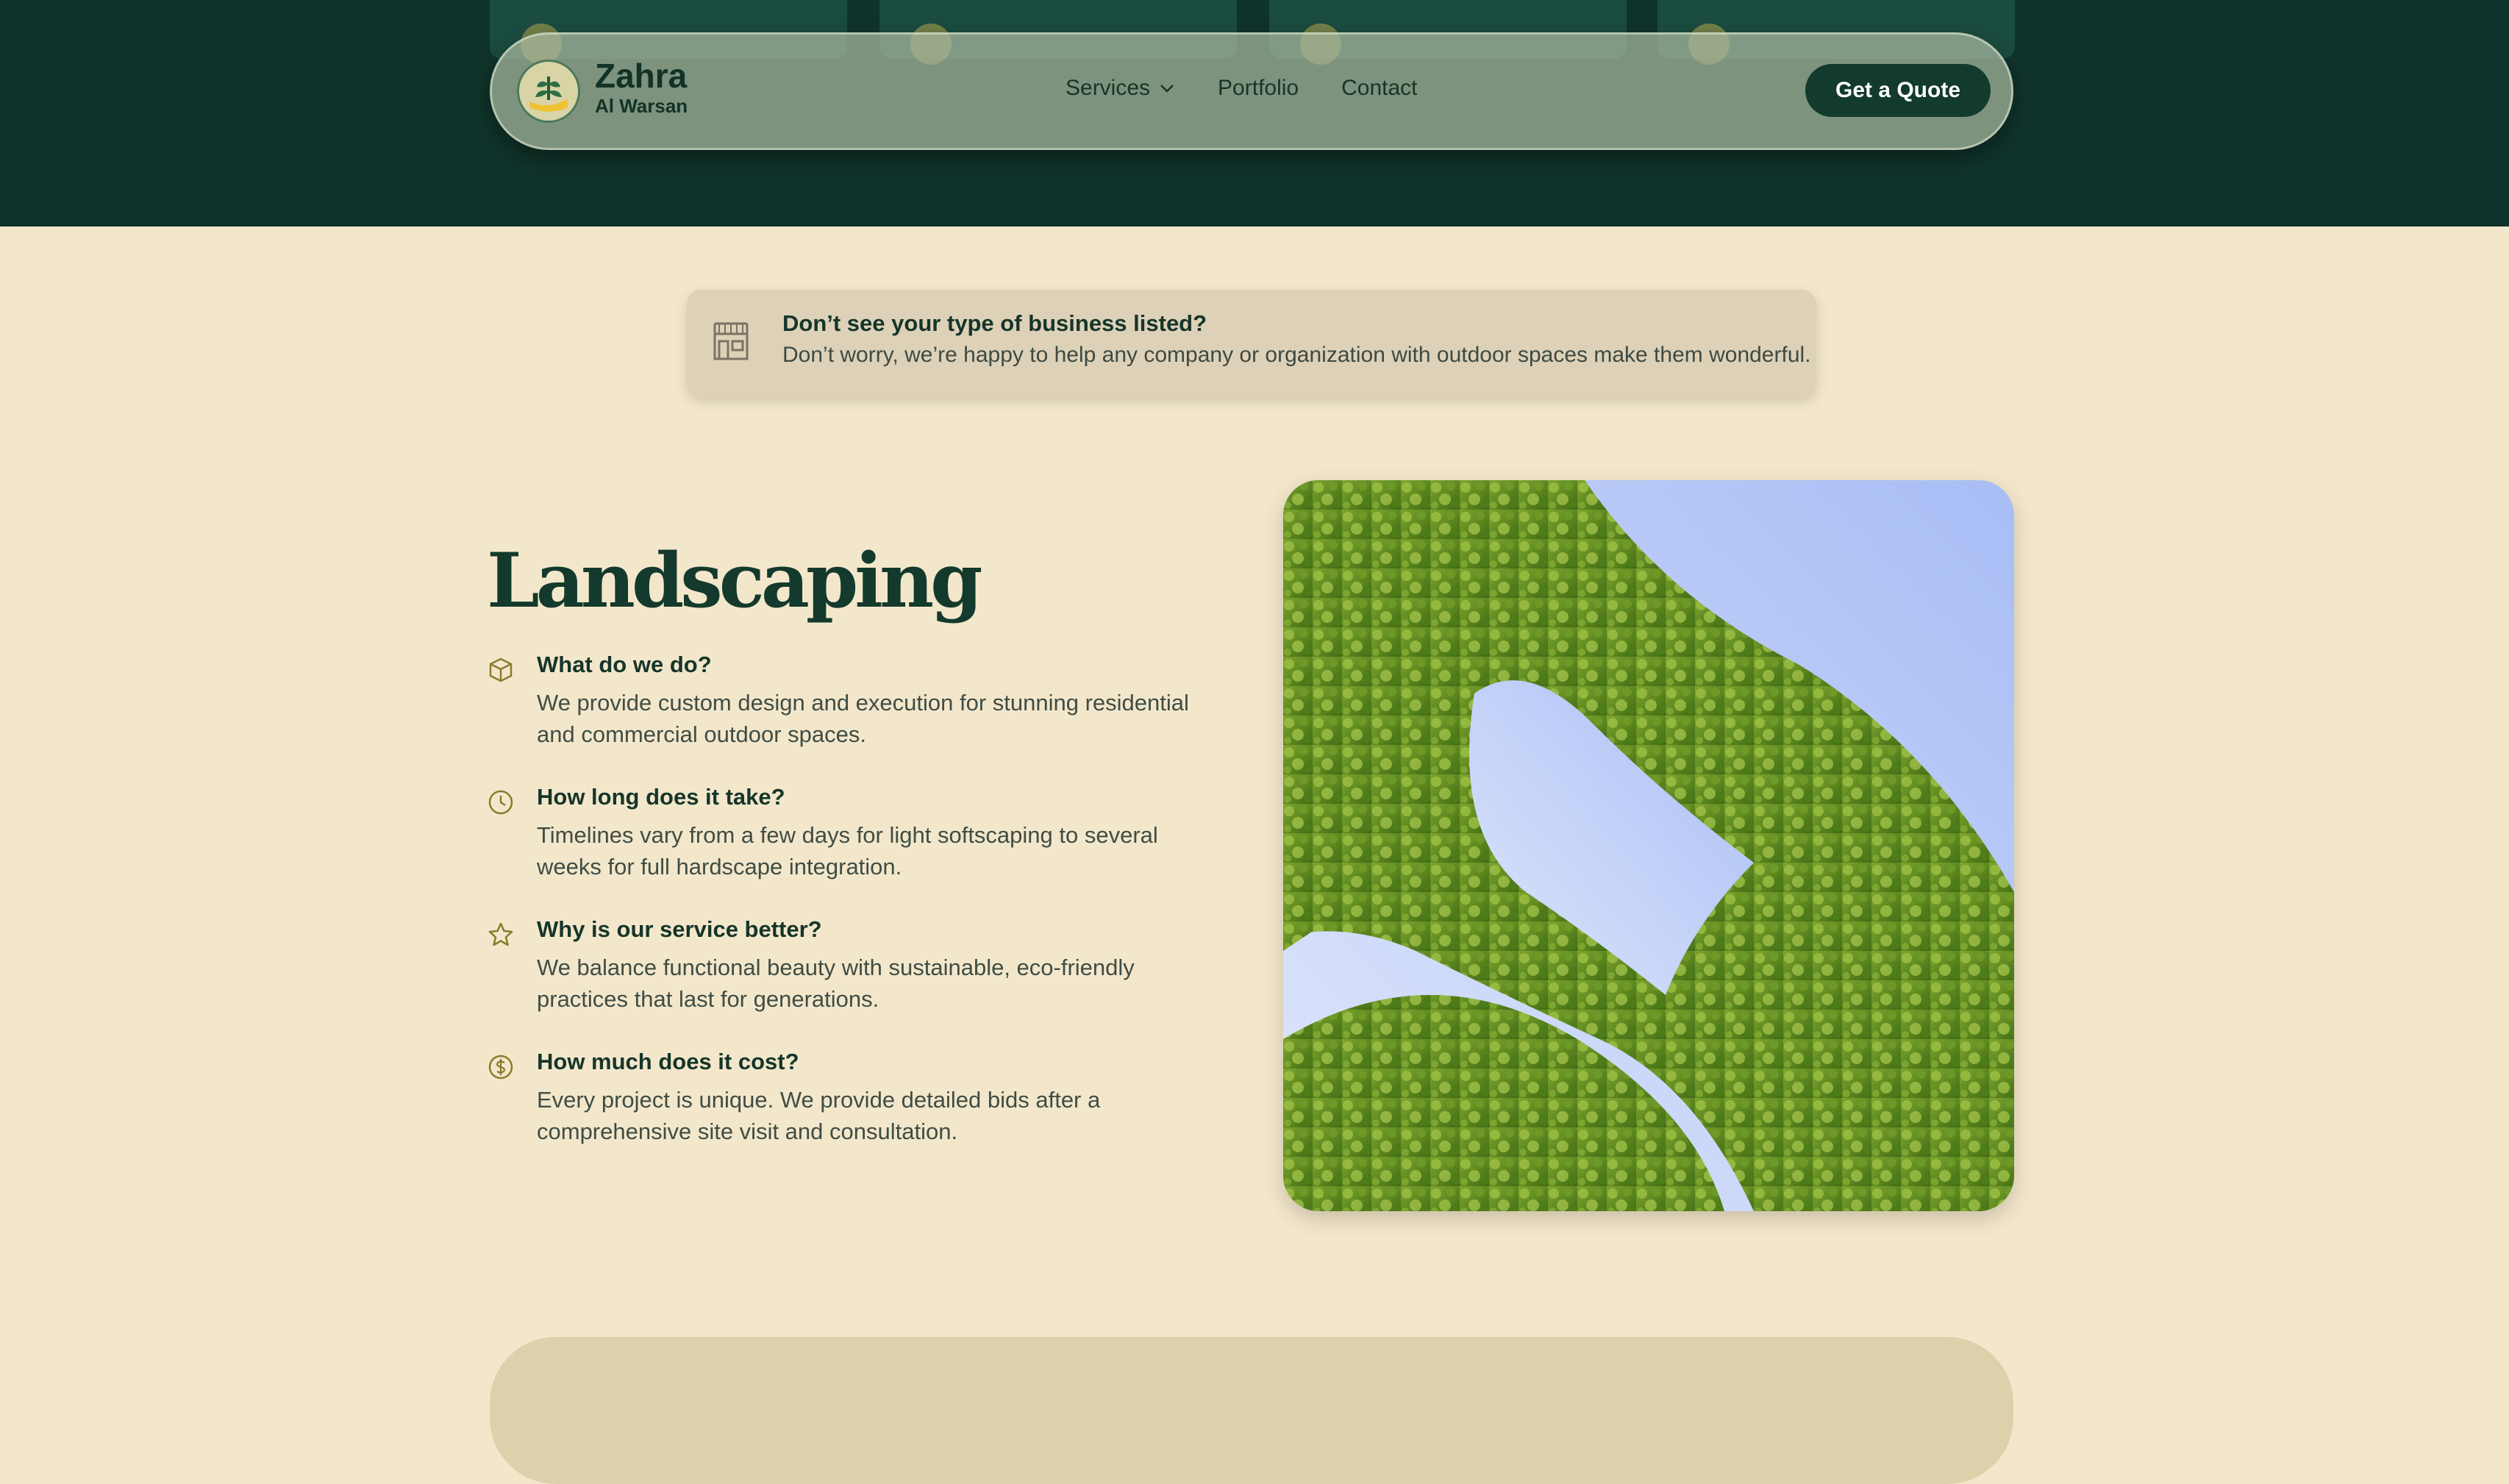  I want to click on brand-logo-text: Zahra Al Warsan, so click(641, 87).